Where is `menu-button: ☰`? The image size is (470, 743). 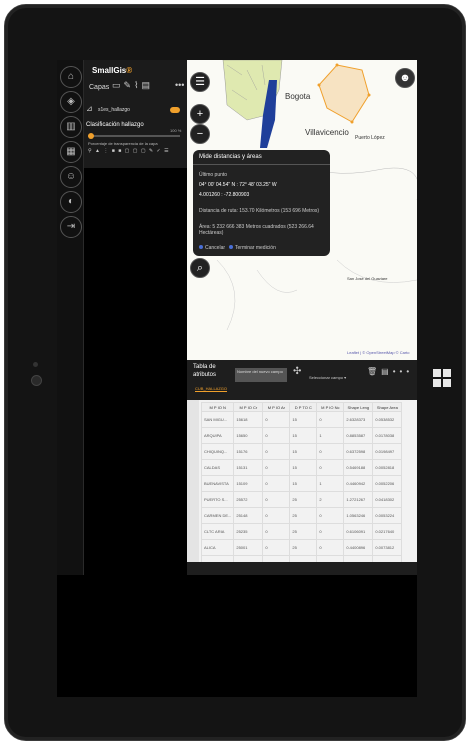
menu-button: ☰ is located at coordinates (200, 82).